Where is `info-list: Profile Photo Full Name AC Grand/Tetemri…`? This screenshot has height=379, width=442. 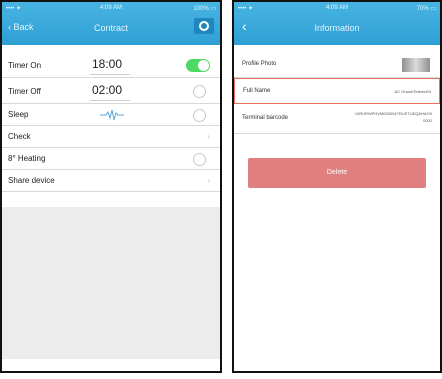
info-list: Profile Photo Full Name AC Grand/Tetemri… is located at coordinates (337, 93).